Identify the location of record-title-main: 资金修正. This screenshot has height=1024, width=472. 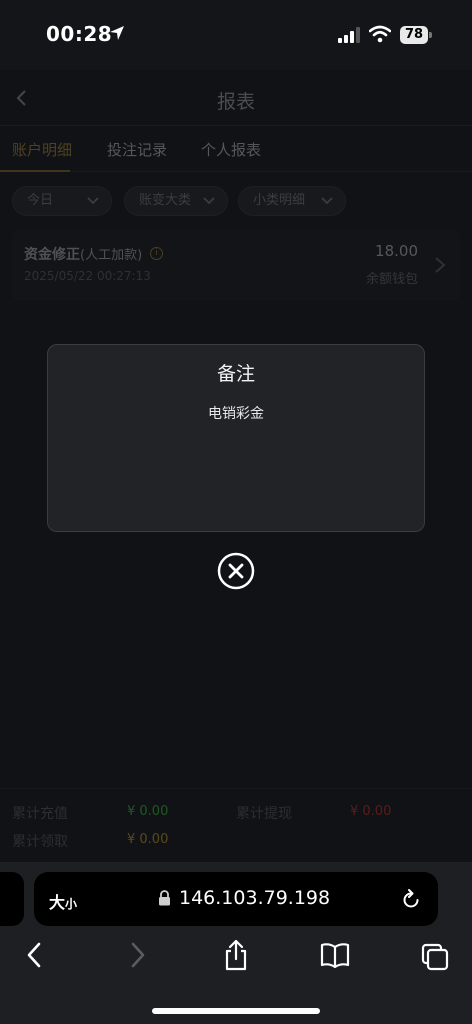
(52, 255).